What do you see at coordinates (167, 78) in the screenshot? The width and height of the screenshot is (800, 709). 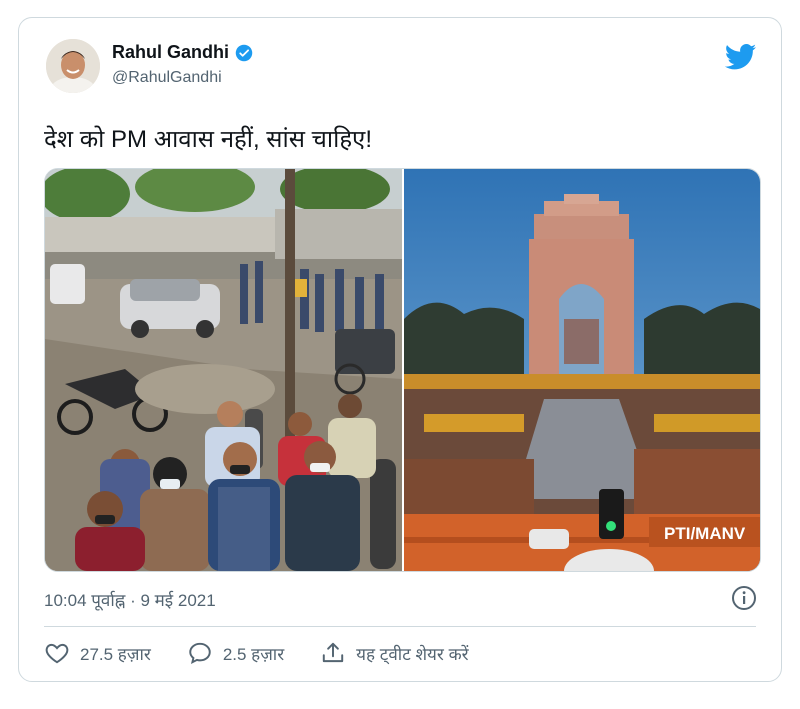 I see `author-handle: @RahulGandhi` at bounding box center [167, 78].